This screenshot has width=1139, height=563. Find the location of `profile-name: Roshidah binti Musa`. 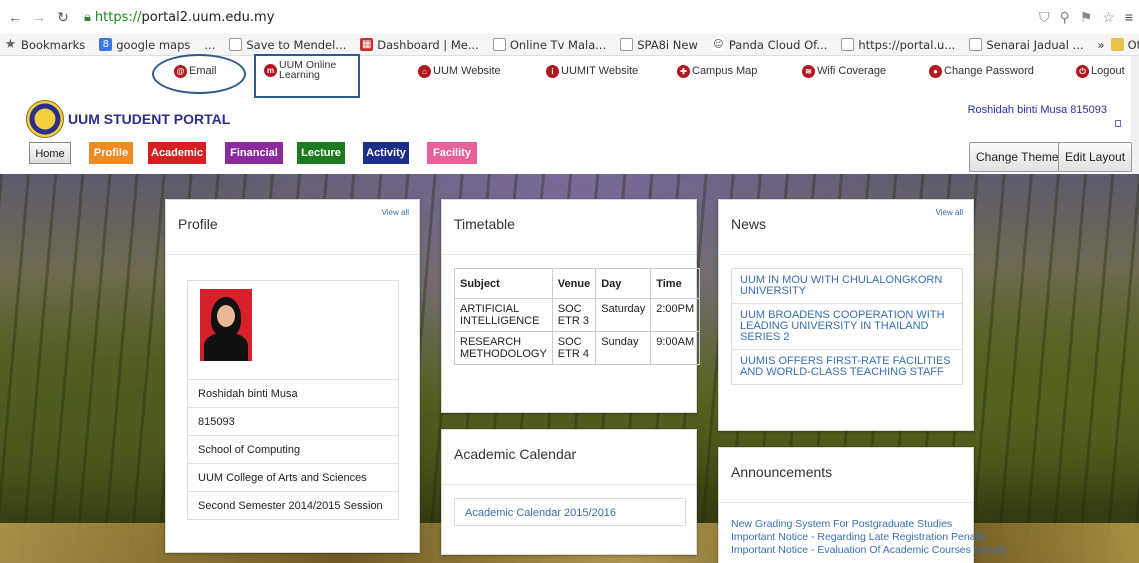

profile-name: Roshidah binti Musa is located at coordinates (293, 393).